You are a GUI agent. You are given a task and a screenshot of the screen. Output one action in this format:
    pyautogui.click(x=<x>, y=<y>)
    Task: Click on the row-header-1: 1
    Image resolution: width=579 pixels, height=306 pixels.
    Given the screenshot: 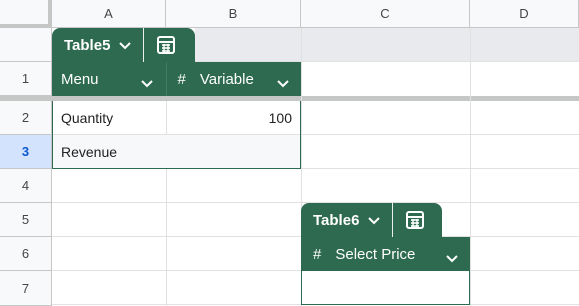 What is the action you would take?
    pyautogui.click(x=26, y=79)
    